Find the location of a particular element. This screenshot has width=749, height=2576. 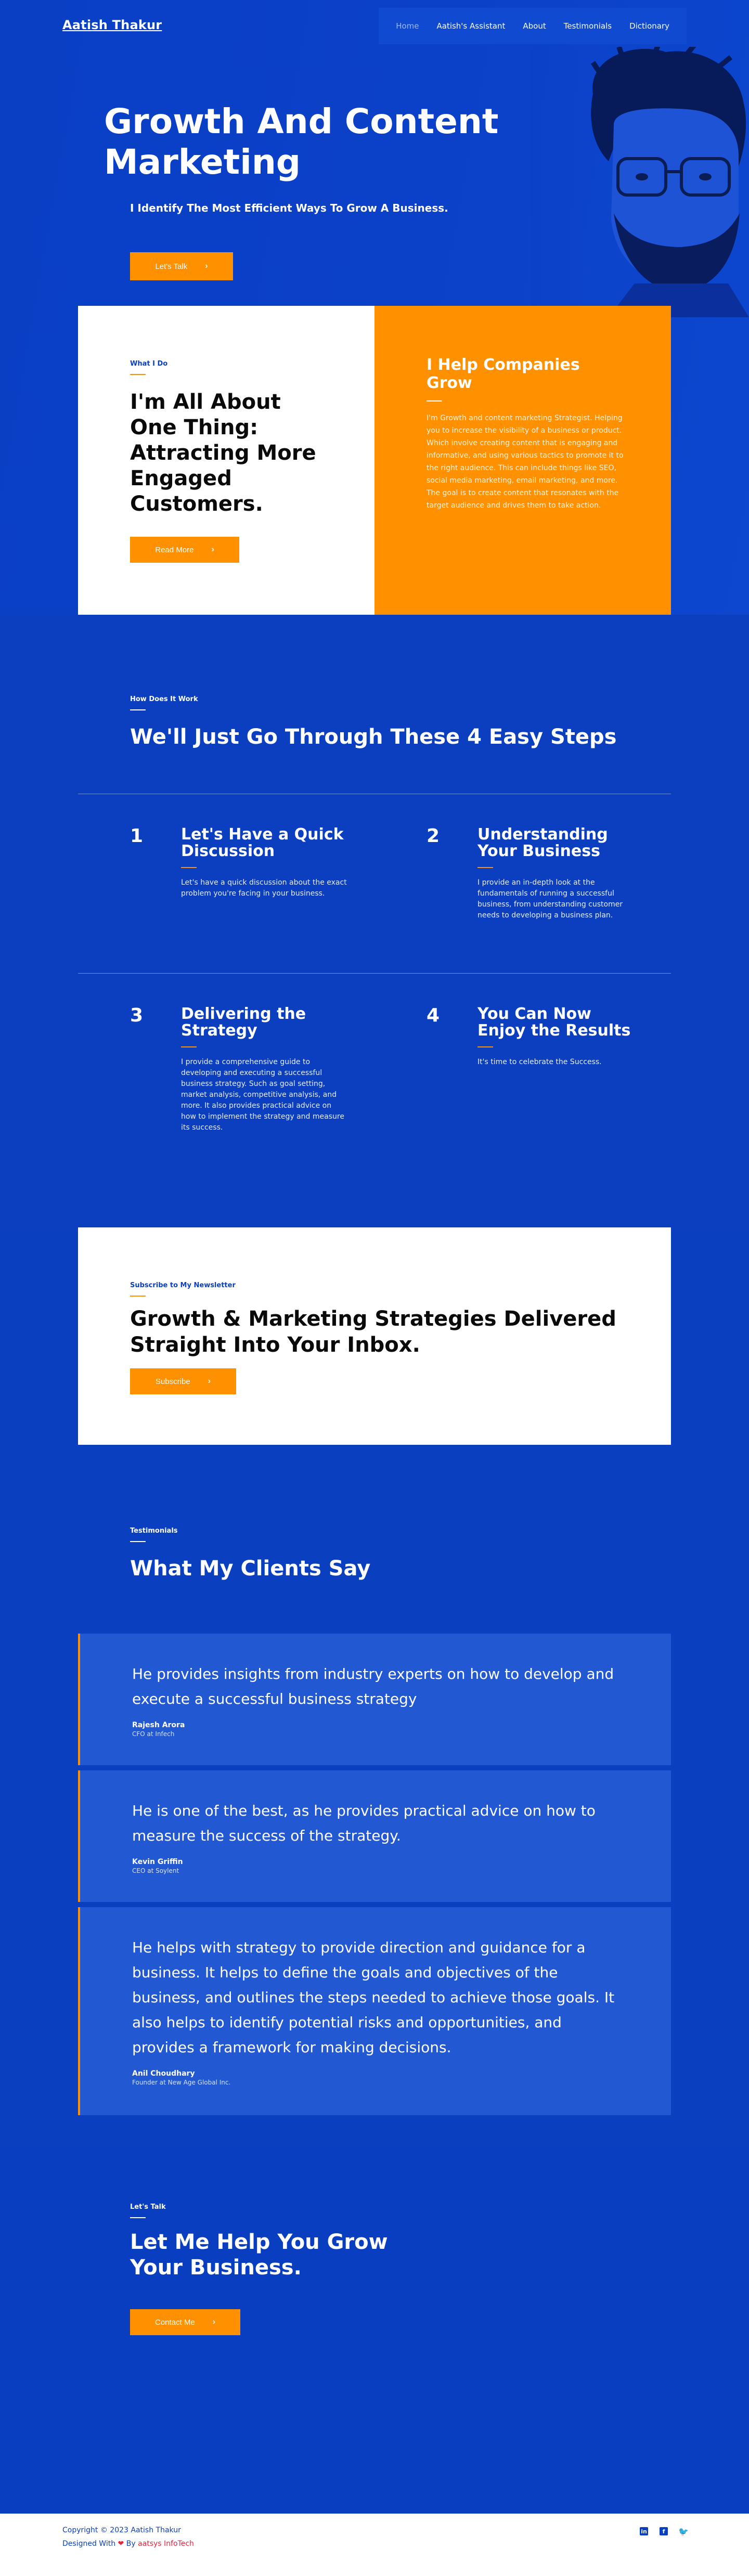

testimonial-role: Founder at New Age Global Inc. is located at coordinates (181, 2083).